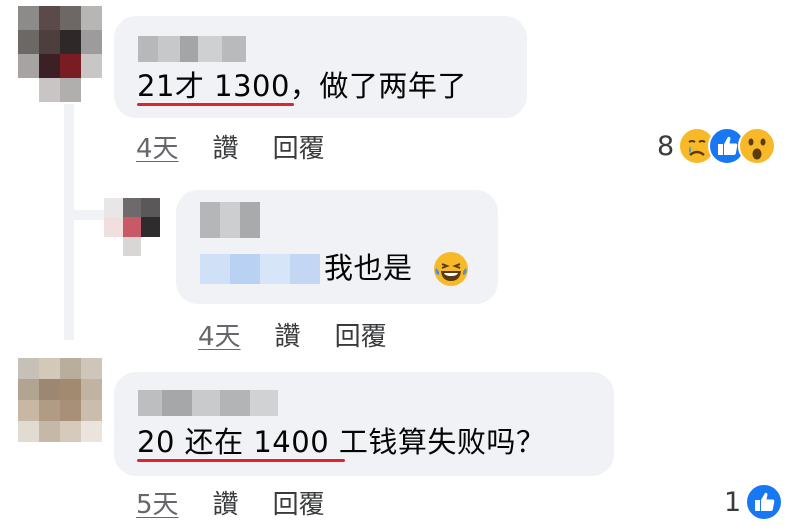 Image resolution: width=800 pixels, height=532 pixels. Describe the element at coordinates (733, 502) in the screenshot. I see `reaction-count: 1` at that location.